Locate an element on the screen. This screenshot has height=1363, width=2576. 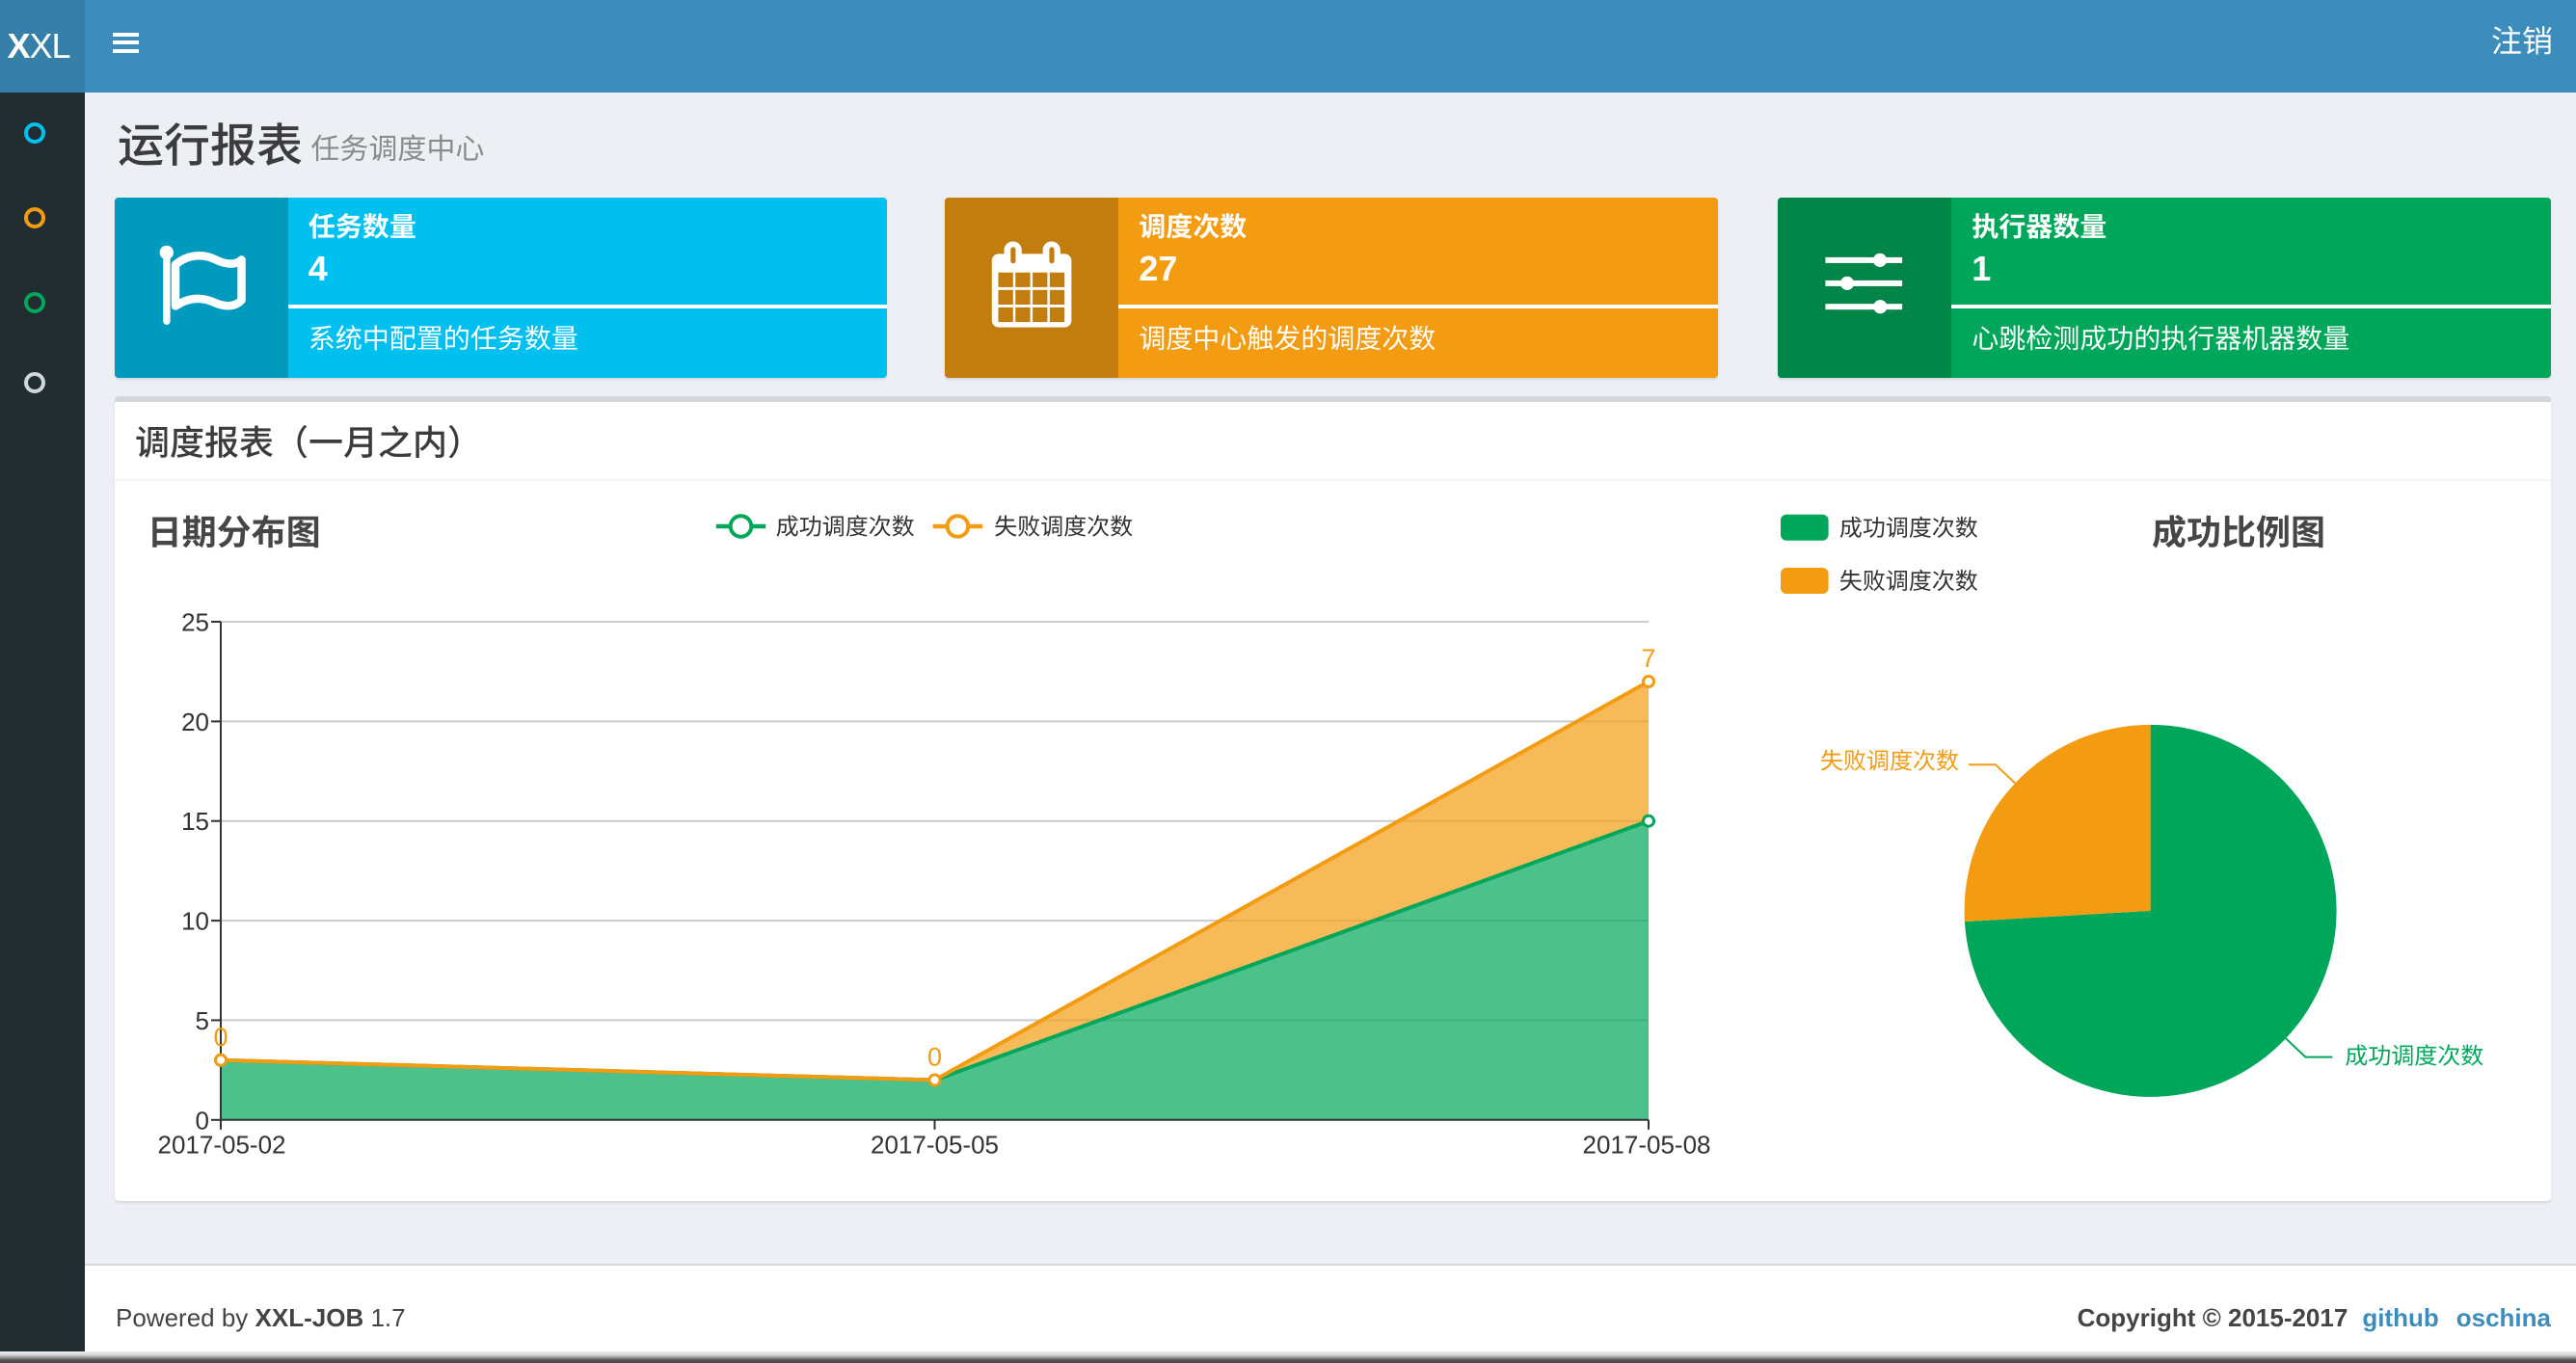
svg-text: 10 is located at coordinates (195, 921).